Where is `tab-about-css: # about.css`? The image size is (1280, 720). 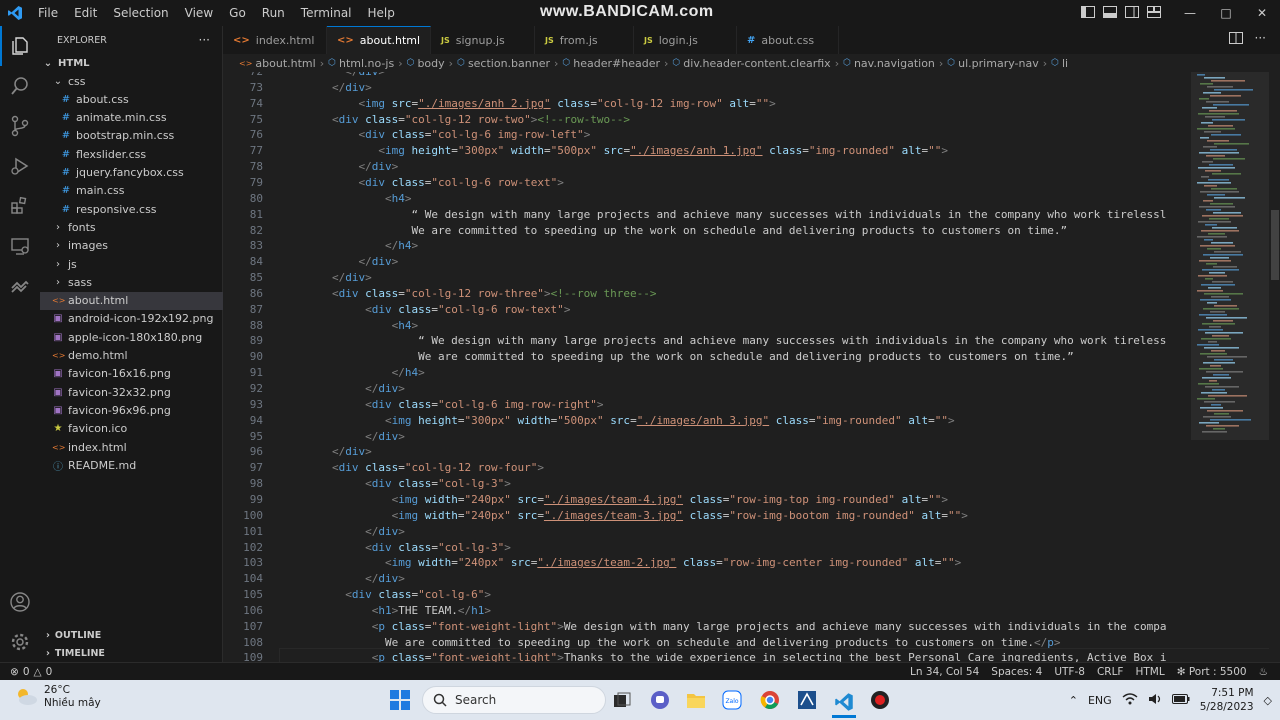
tab-about-css: # about.css is located at coordinates (788, 40).